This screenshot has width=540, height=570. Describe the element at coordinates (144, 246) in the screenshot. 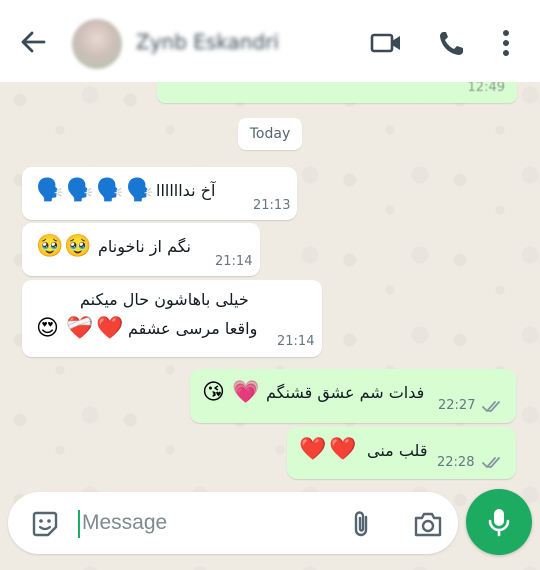

I see `message-text: نگم از ناخونام` at that location.